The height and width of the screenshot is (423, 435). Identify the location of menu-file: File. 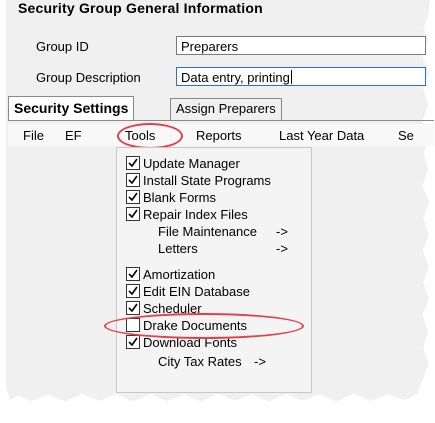
(33, 135).